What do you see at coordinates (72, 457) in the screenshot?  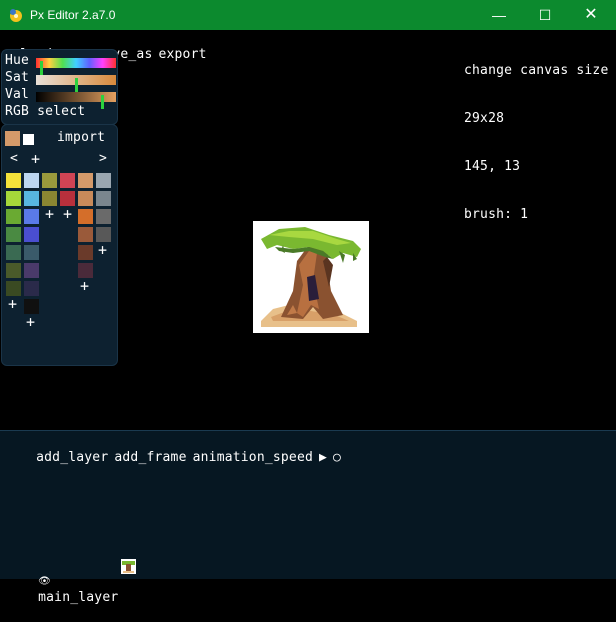 I see `add-layer-button: add_layer` at bounding box center [72, 457].